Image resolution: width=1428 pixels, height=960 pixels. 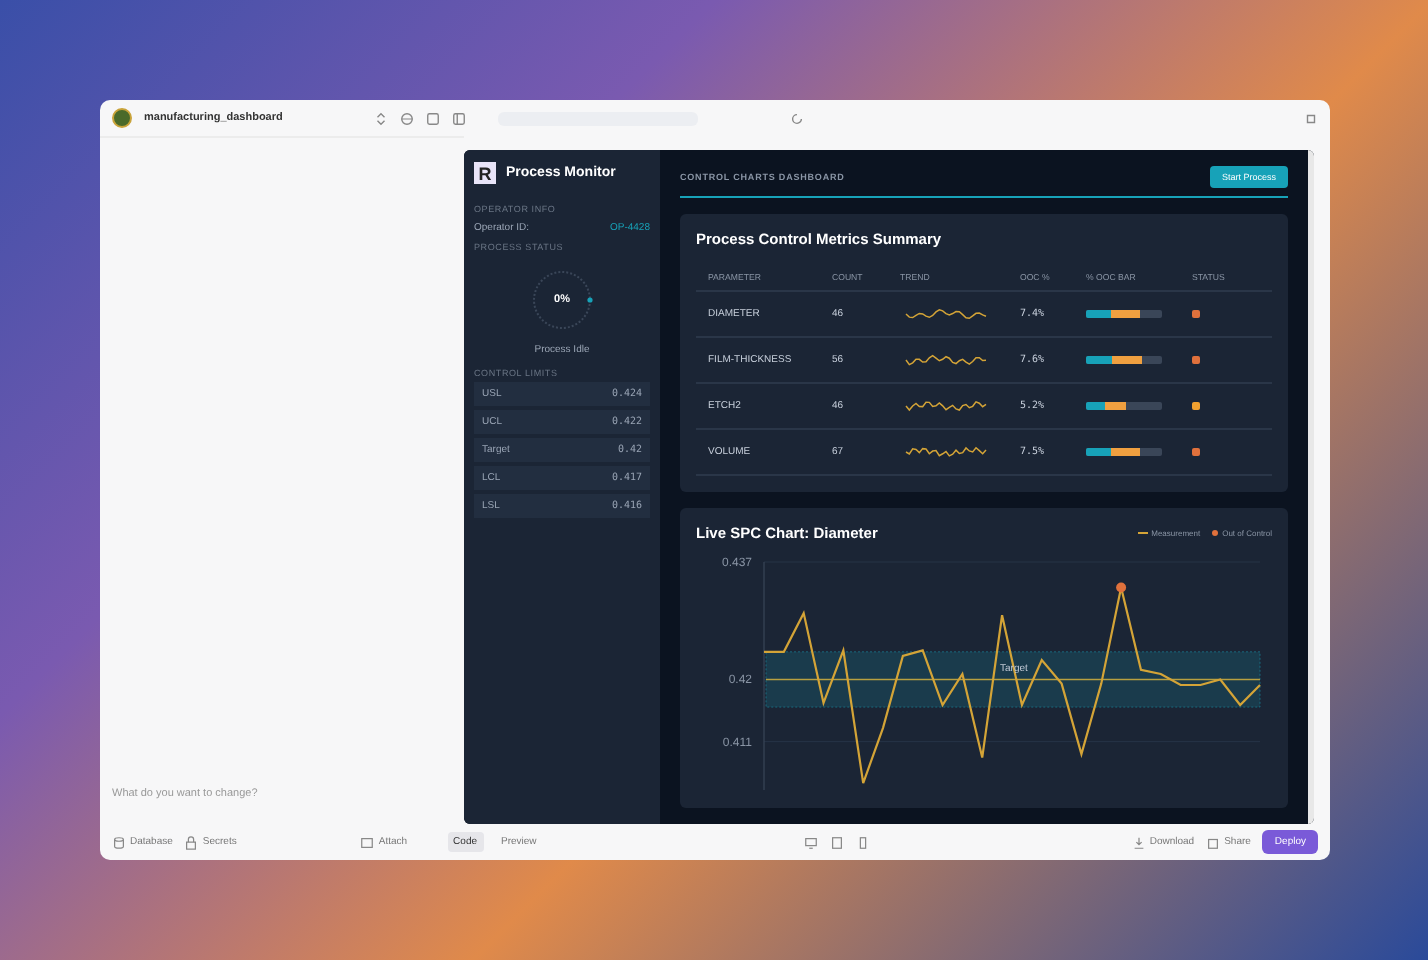 What do you see at coordinates (122, 118) in the screenshot?
I see `project-logo-icon` at bounding box center [122, 118].